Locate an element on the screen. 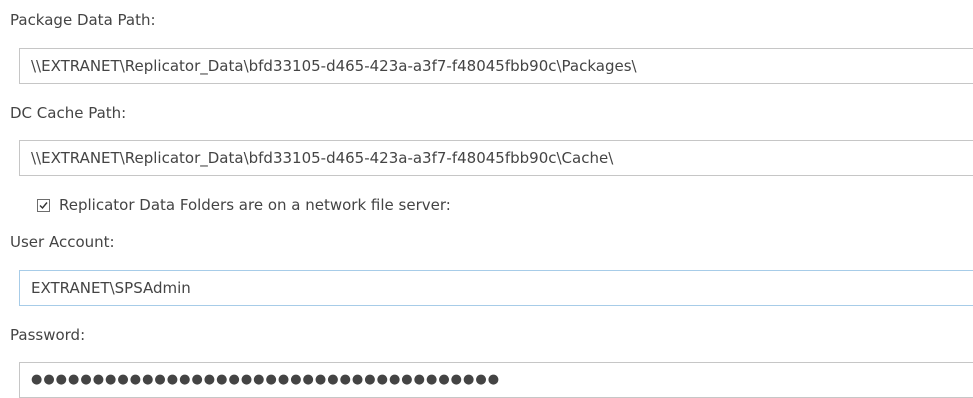 The width and height of the screenshot is (973, 398). password-label: Password: is located at coordinates (48, 335).